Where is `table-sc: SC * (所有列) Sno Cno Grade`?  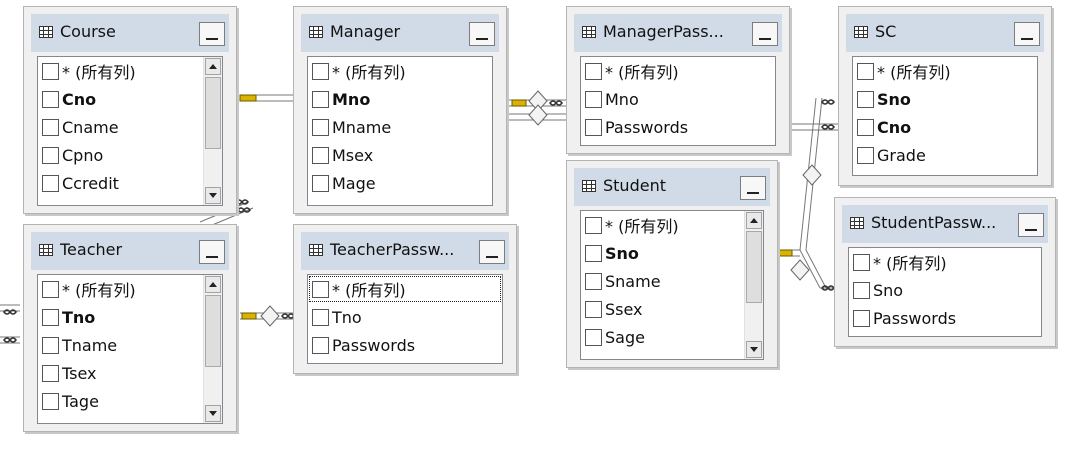 table-sc: SC * (所有列) Sno Cno Grade is located at coordinates (945, 96).